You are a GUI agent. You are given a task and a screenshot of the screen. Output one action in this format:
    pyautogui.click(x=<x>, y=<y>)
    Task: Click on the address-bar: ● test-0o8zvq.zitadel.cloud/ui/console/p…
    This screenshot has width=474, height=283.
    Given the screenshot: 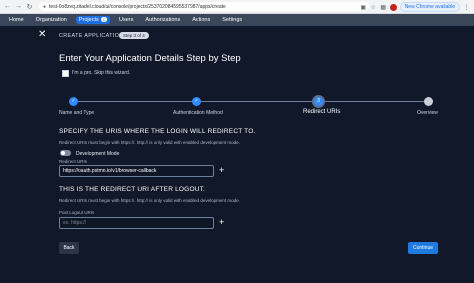 What is the action you would take?
    pyautogui.click(x=204, y=6)
    